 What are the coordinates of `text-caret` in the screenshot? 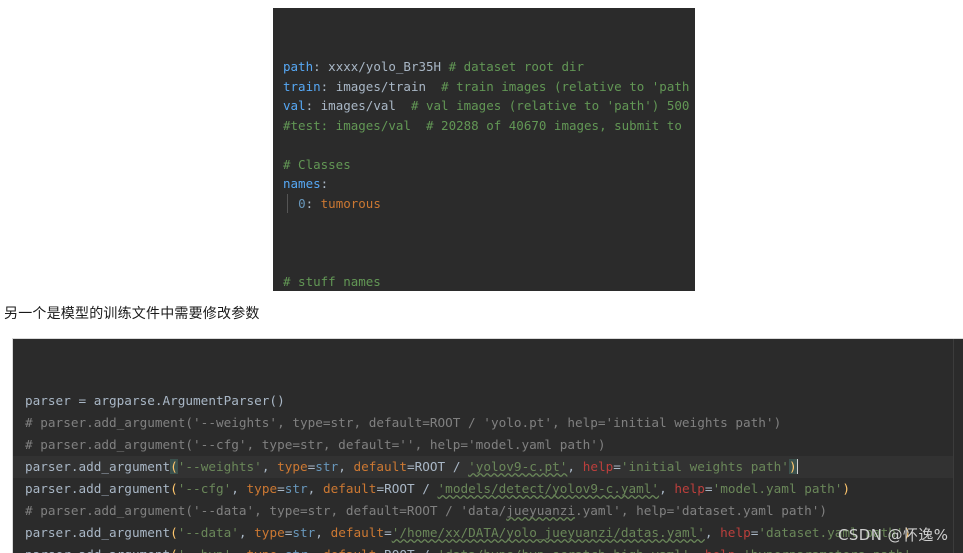 It's located at (797, 466).